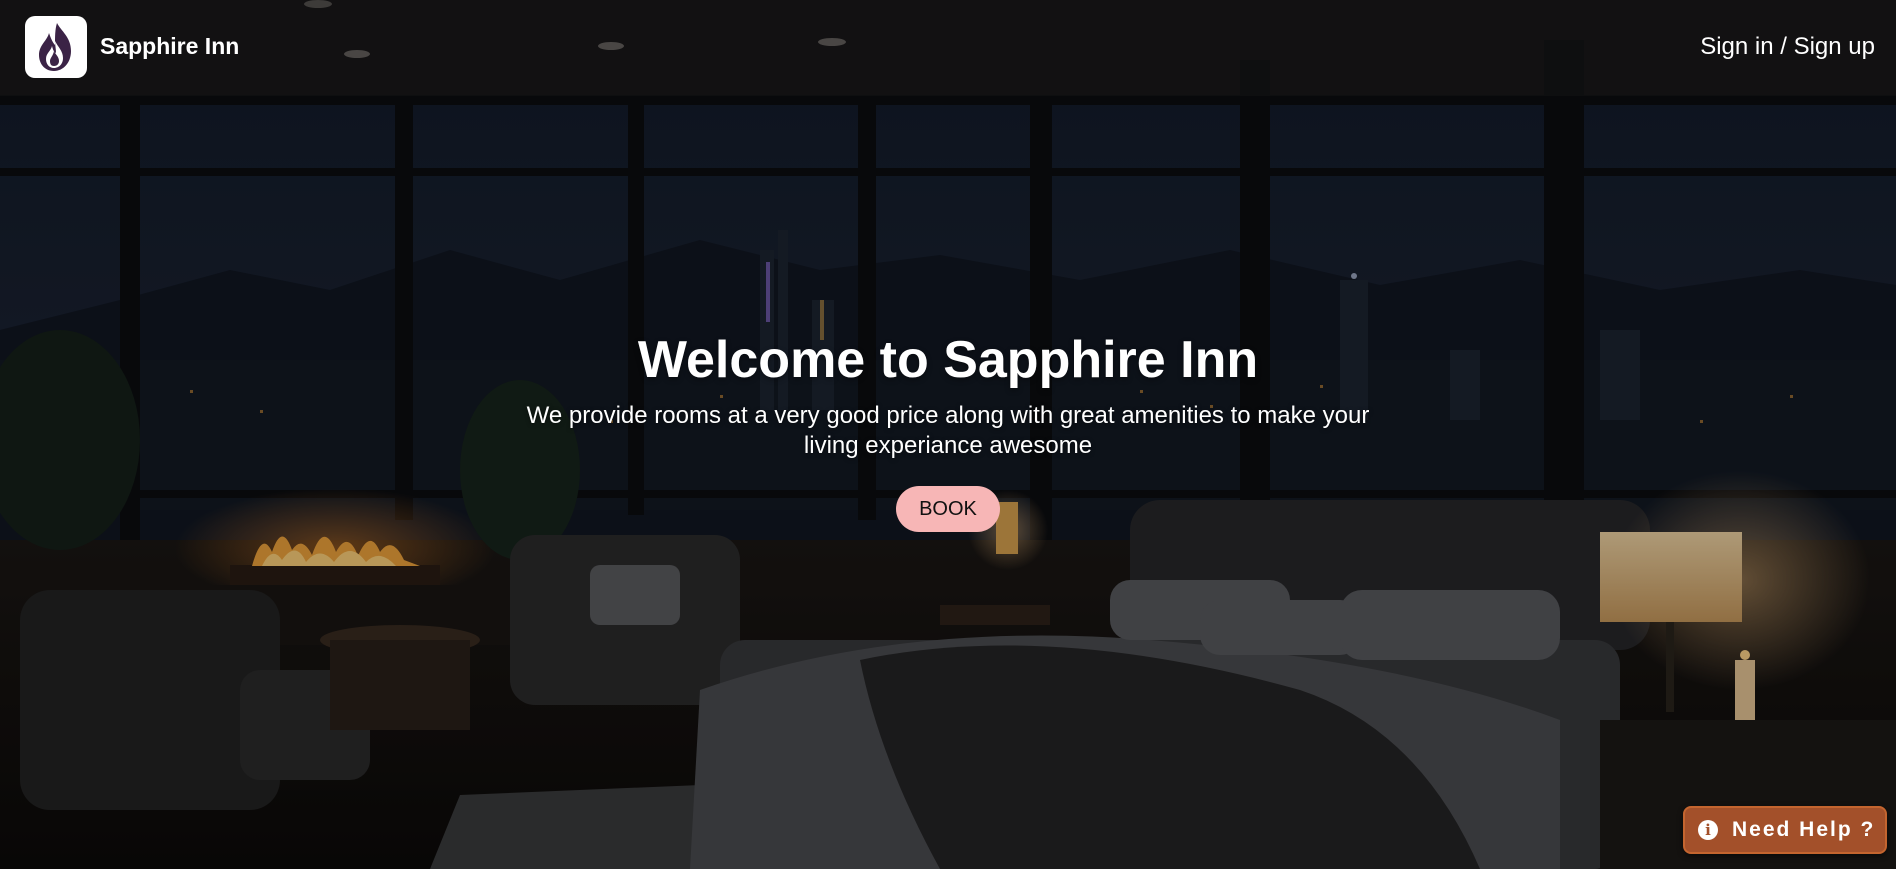 Image resolution: width=1896 pixels, height=869 pixels. I want to click on need-help-label: Need Help ?, so click(1804, 829).